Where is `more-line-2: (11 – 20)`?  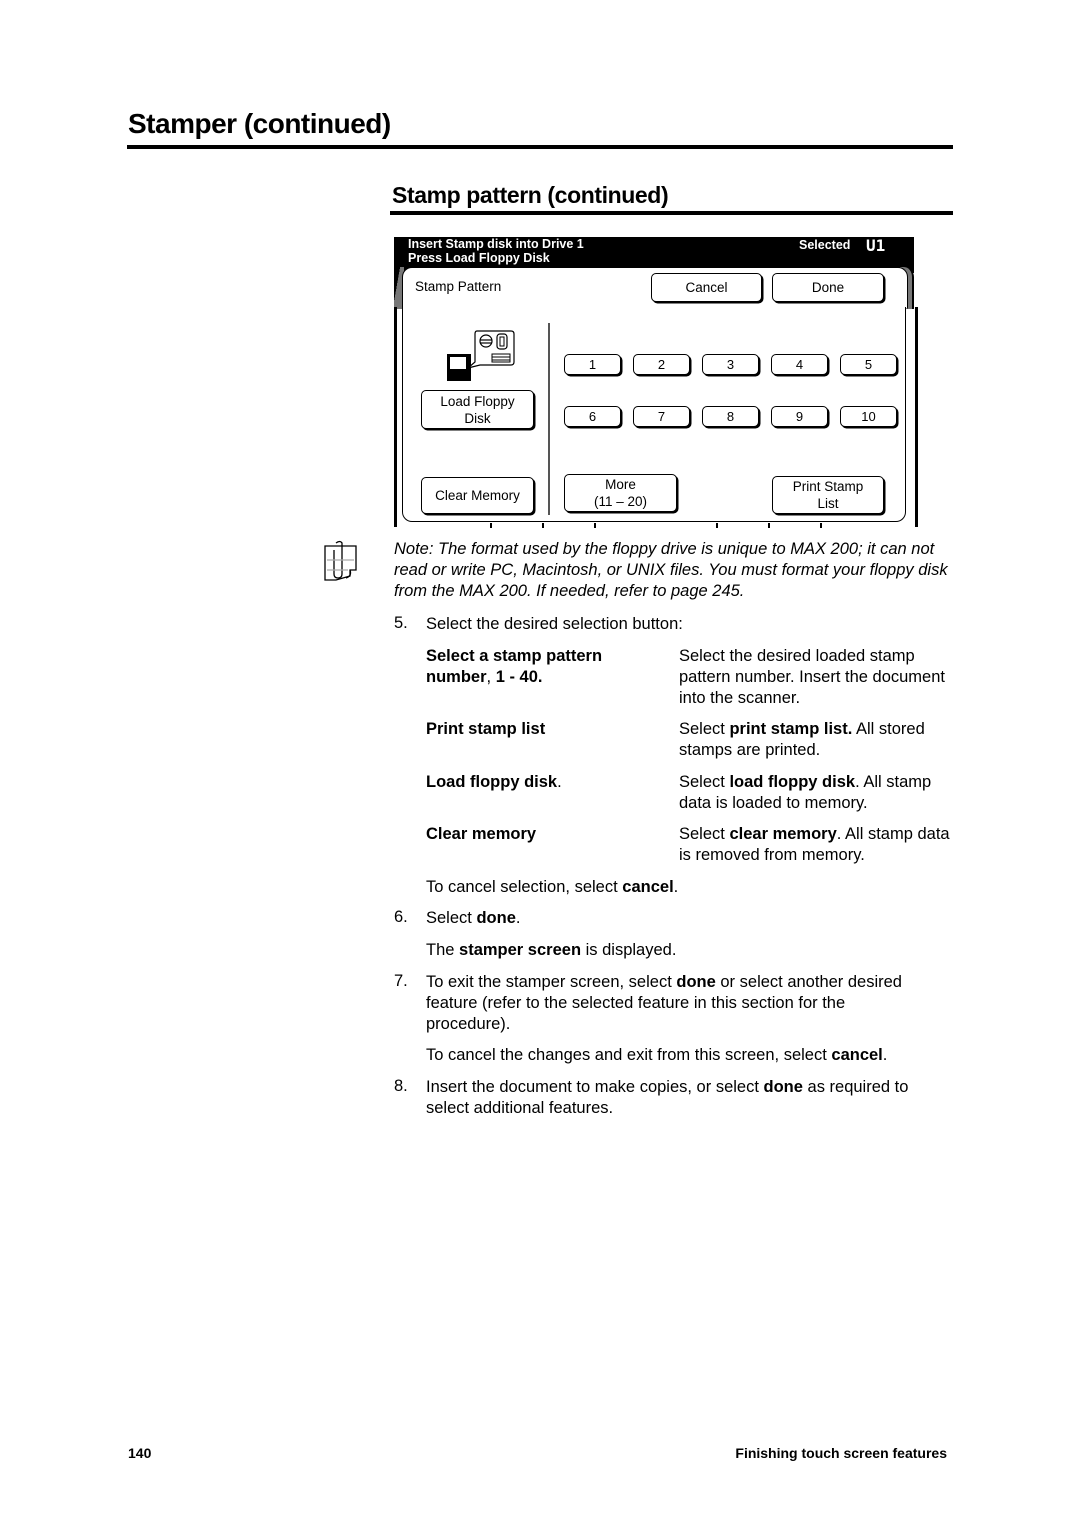
more-line-2: (11 – 20) is located at coordinates (620, 501).